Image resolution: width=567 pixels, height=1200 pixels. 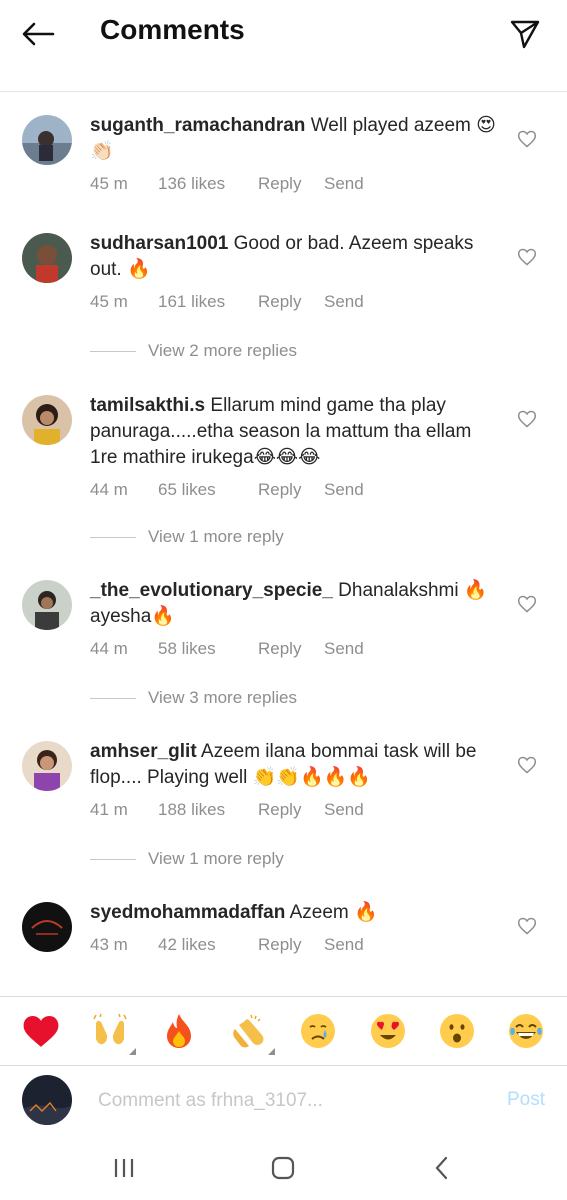 I want to click on emoji-crying-button, so click(x=318, y=1031).